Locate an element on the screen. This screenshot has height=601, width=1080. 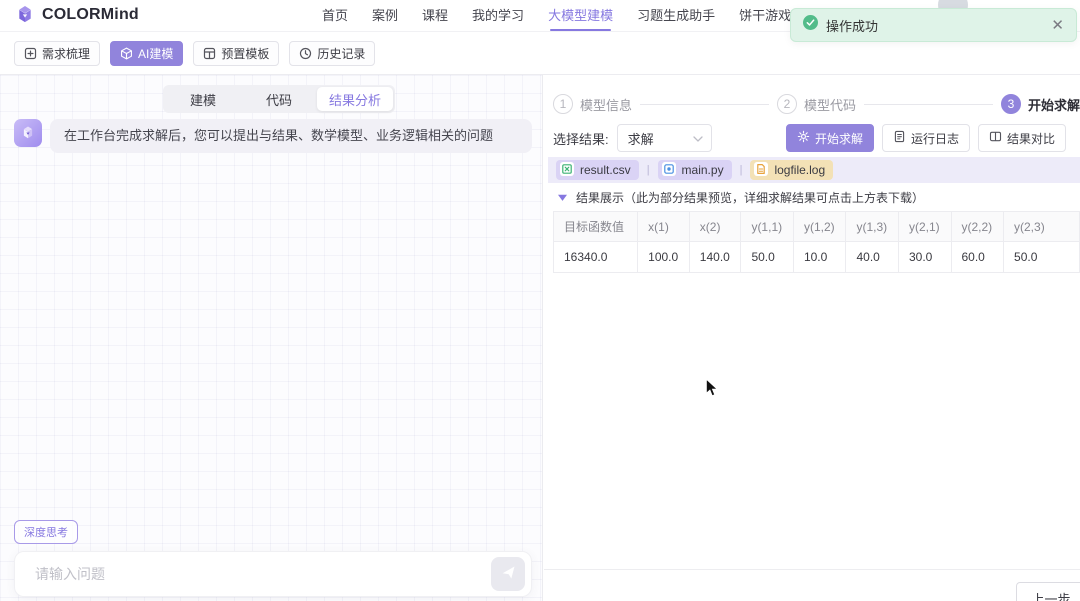
tab-code: 代码 is located at coordinates (279, 99).